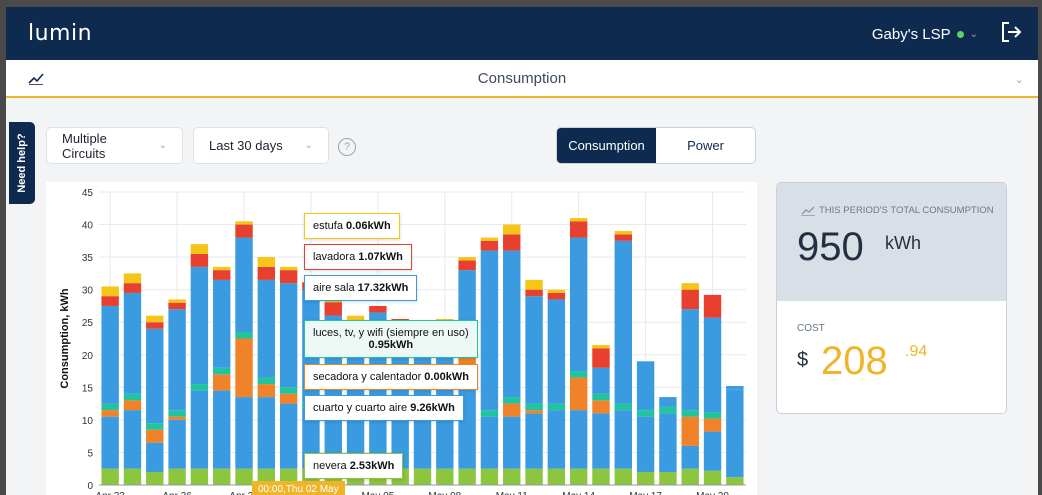 Image resolution: width=1042 pixels, height=495 pixels. What do you see at coordinates (512, 493) in the screenshot?
I see `x-tick-label: May 11` at bounding box center [512, 493].